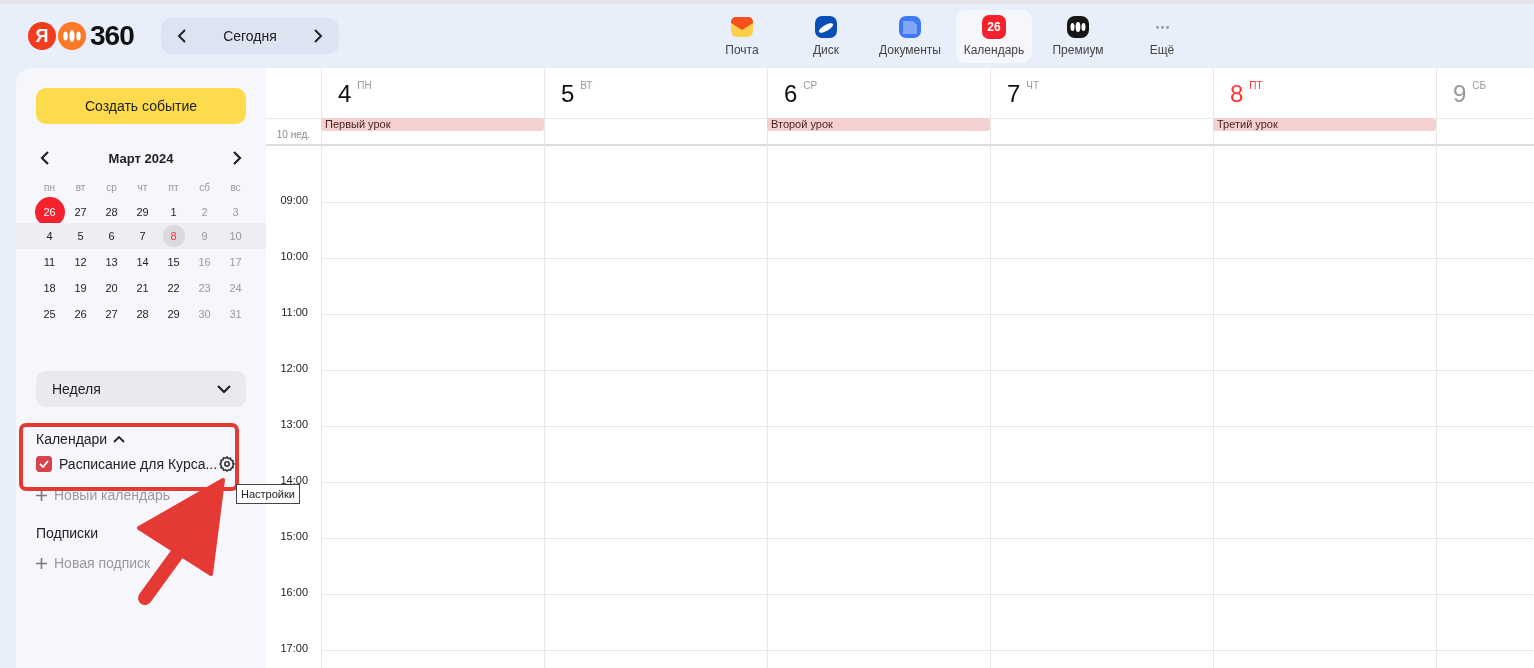 The width and height of the screenshot is (1534, 668). I want to click on settings-icon, so click(227, 464).